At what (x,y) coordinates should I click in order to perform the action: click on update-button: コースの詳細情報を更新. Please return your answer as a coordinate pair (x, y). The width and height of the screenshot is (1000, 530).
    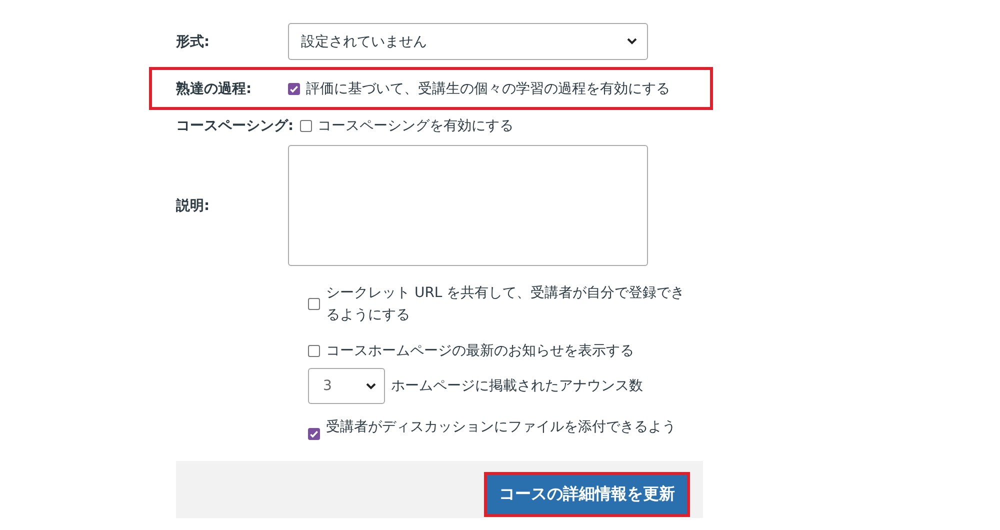
    Looking at the image, I should click on (587, 494).